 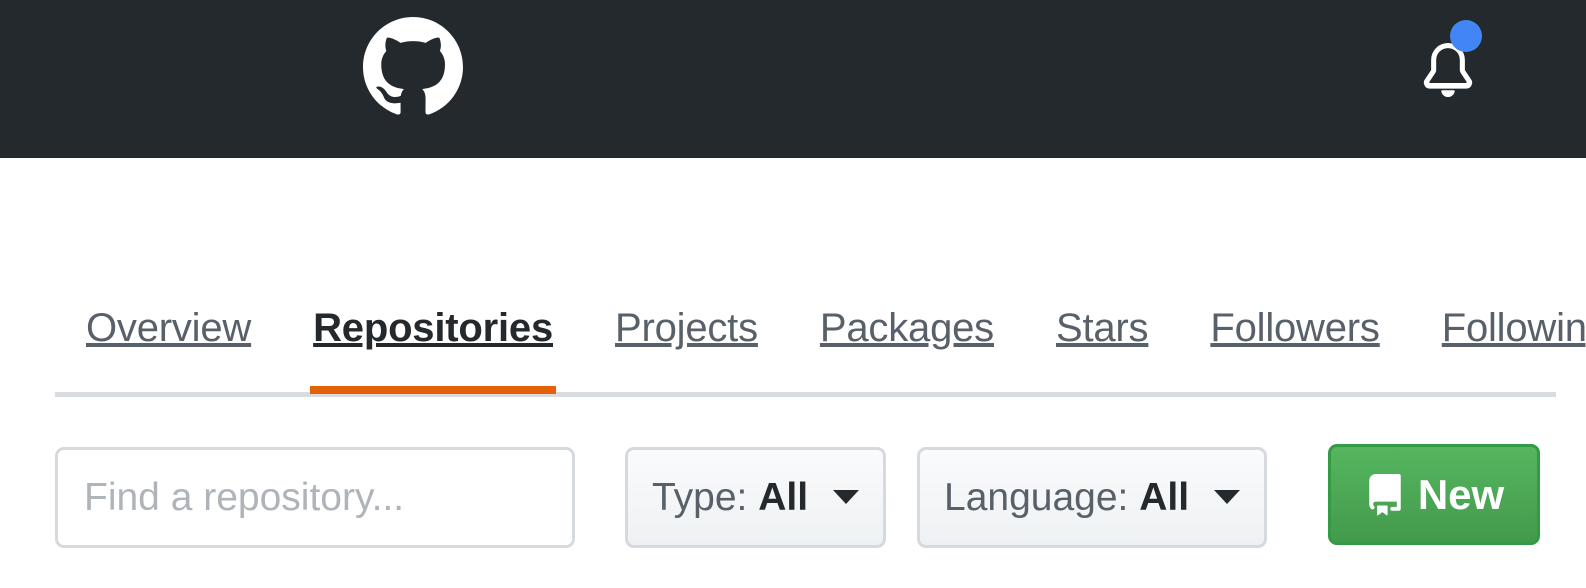 What do you see at coordinates (755, 497) in the screenshot?
I see `type-filter-button: Type: All` at bounding box center [755, 497].